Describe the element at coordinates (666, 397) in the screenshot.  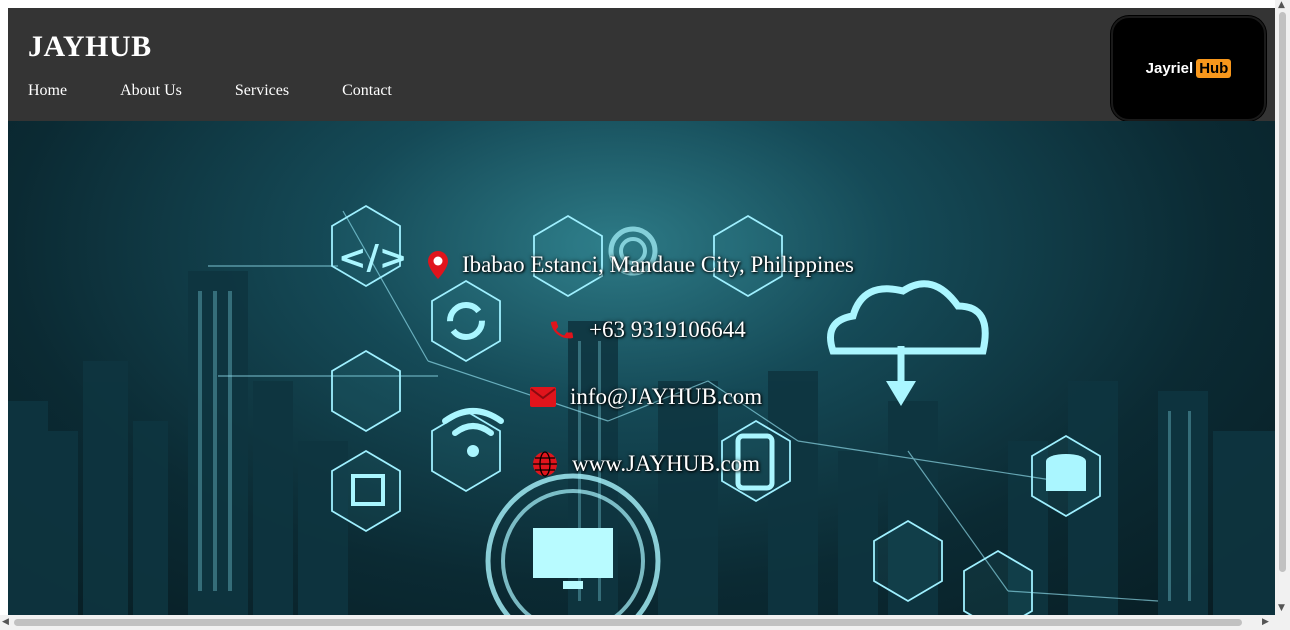
I see `email-text: info@JAYHUB.com` at that location.